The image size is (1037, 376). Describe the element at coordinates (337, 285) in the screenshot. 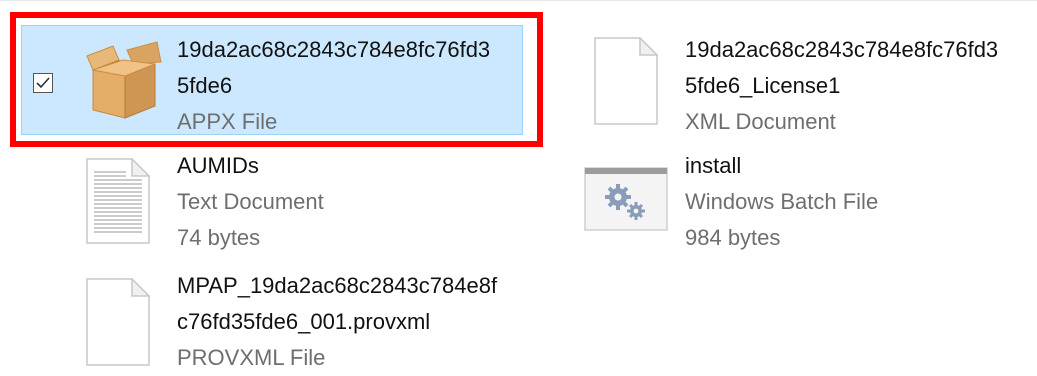

I see `file-name-line1: MPAP_19da2ac68c2843c784e8f` at that location.